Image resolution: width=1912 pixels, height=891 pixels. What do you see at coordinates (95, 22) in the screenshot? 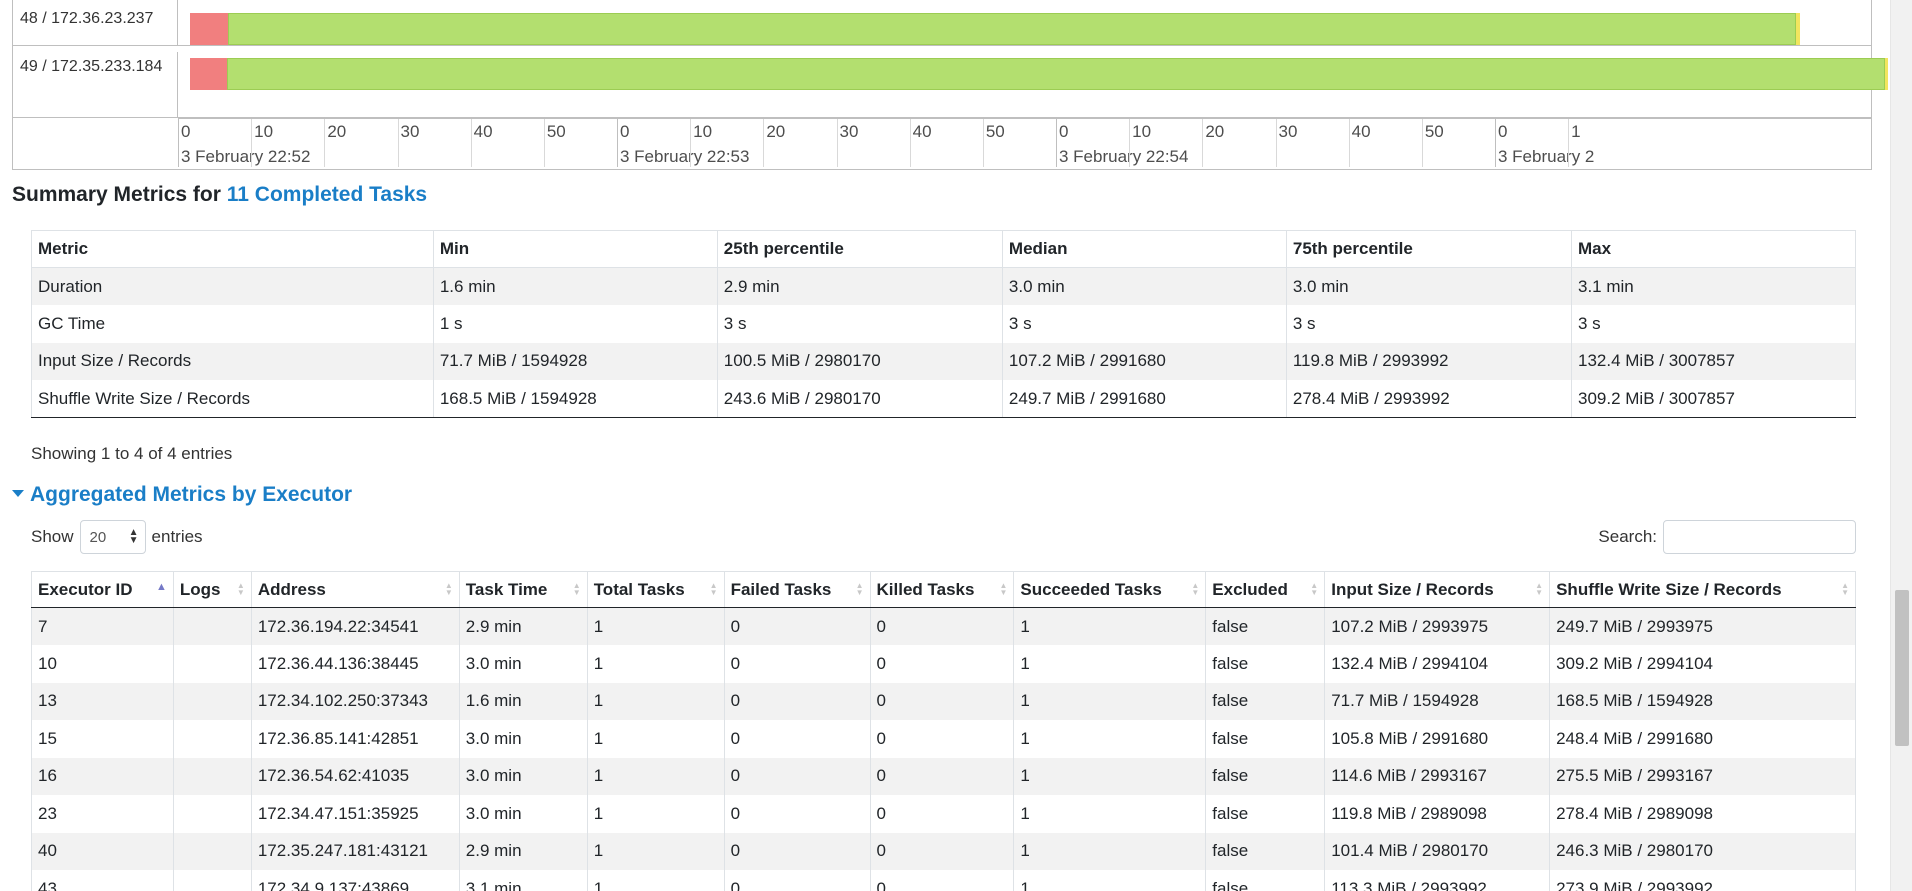
I see `timeline-row-label: 48 / 172.36.23.237` at bounding box center [95, 22].